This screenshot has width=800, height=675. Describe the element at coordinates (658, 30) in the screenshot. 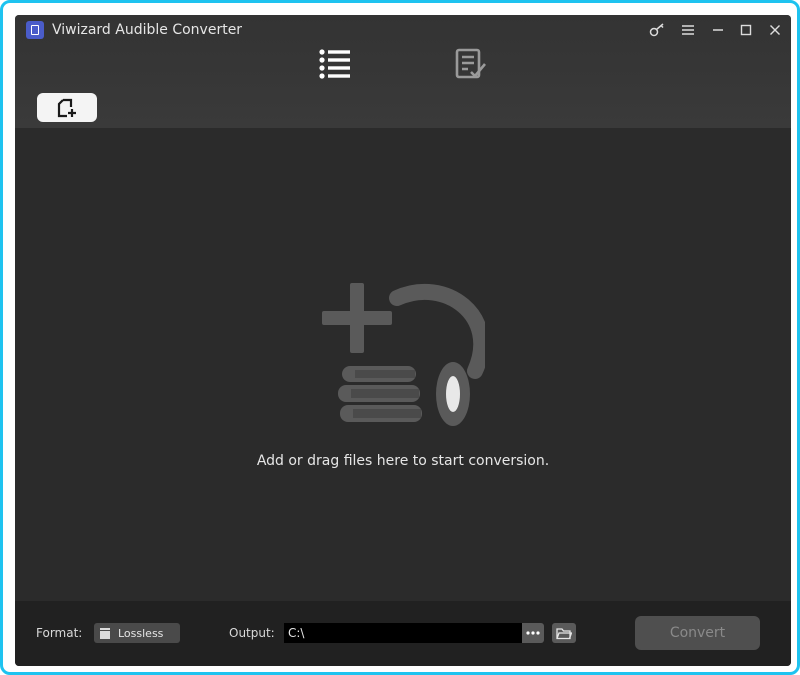

I see `key-icon` at that location.